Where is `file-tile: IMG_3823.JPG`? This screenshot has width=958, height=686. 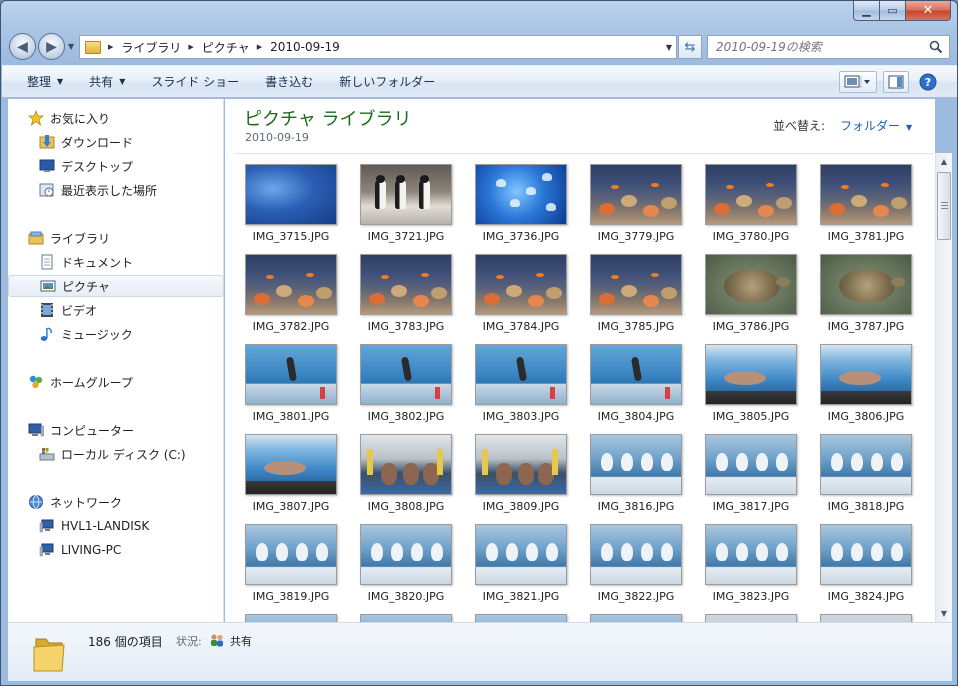 file-tile: IMG_3823.JPG is located at coordinates (751, 567).